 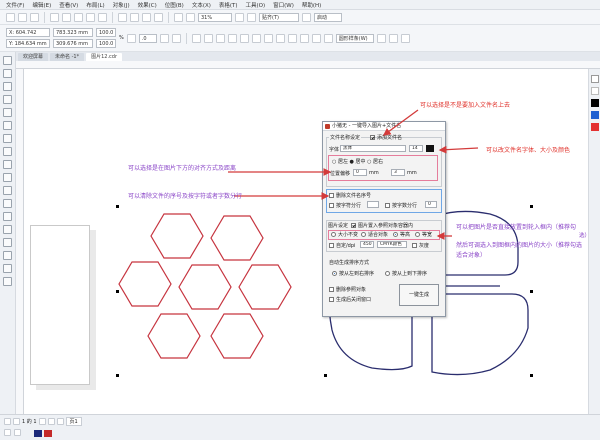 What do you see at coordinates (17, 432) in the screenshot?
I see `fill-indicator-icon` at bounding box center [17, 432].